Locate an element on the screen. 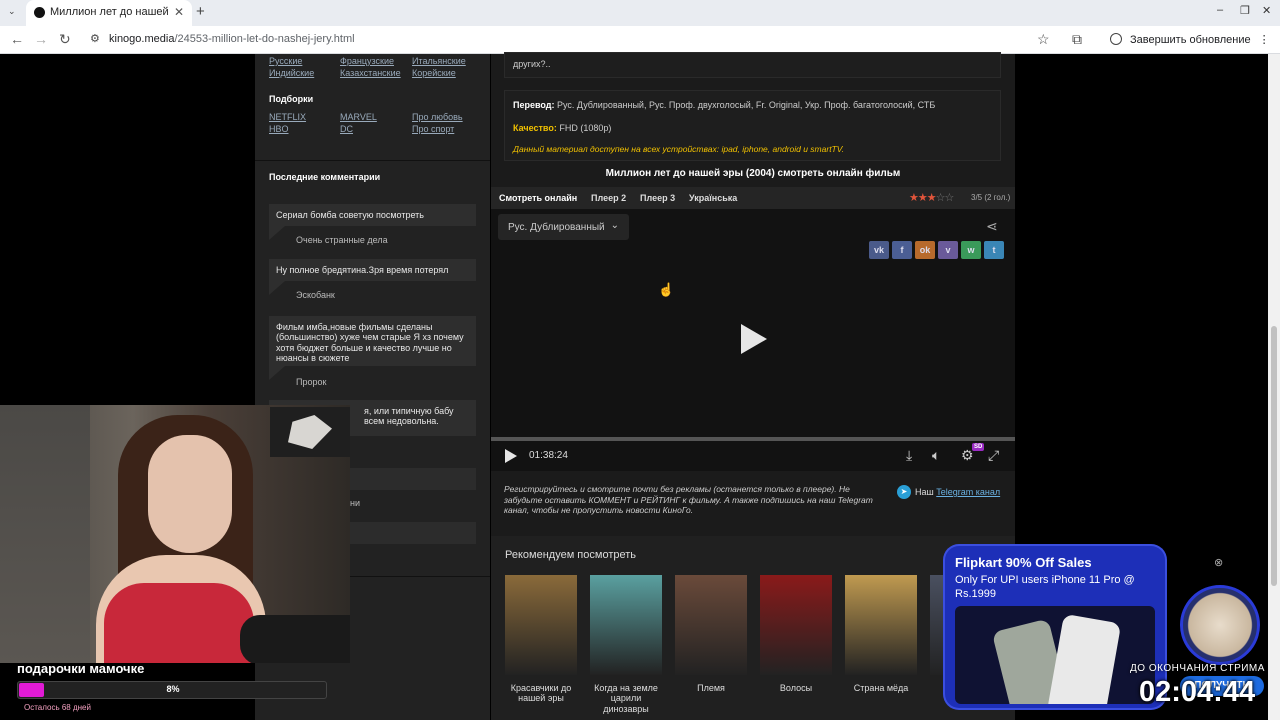 The width and height of the screenshot is (1280, 720). comment-movie-link: Пророк is located at coordinates (311, 382).